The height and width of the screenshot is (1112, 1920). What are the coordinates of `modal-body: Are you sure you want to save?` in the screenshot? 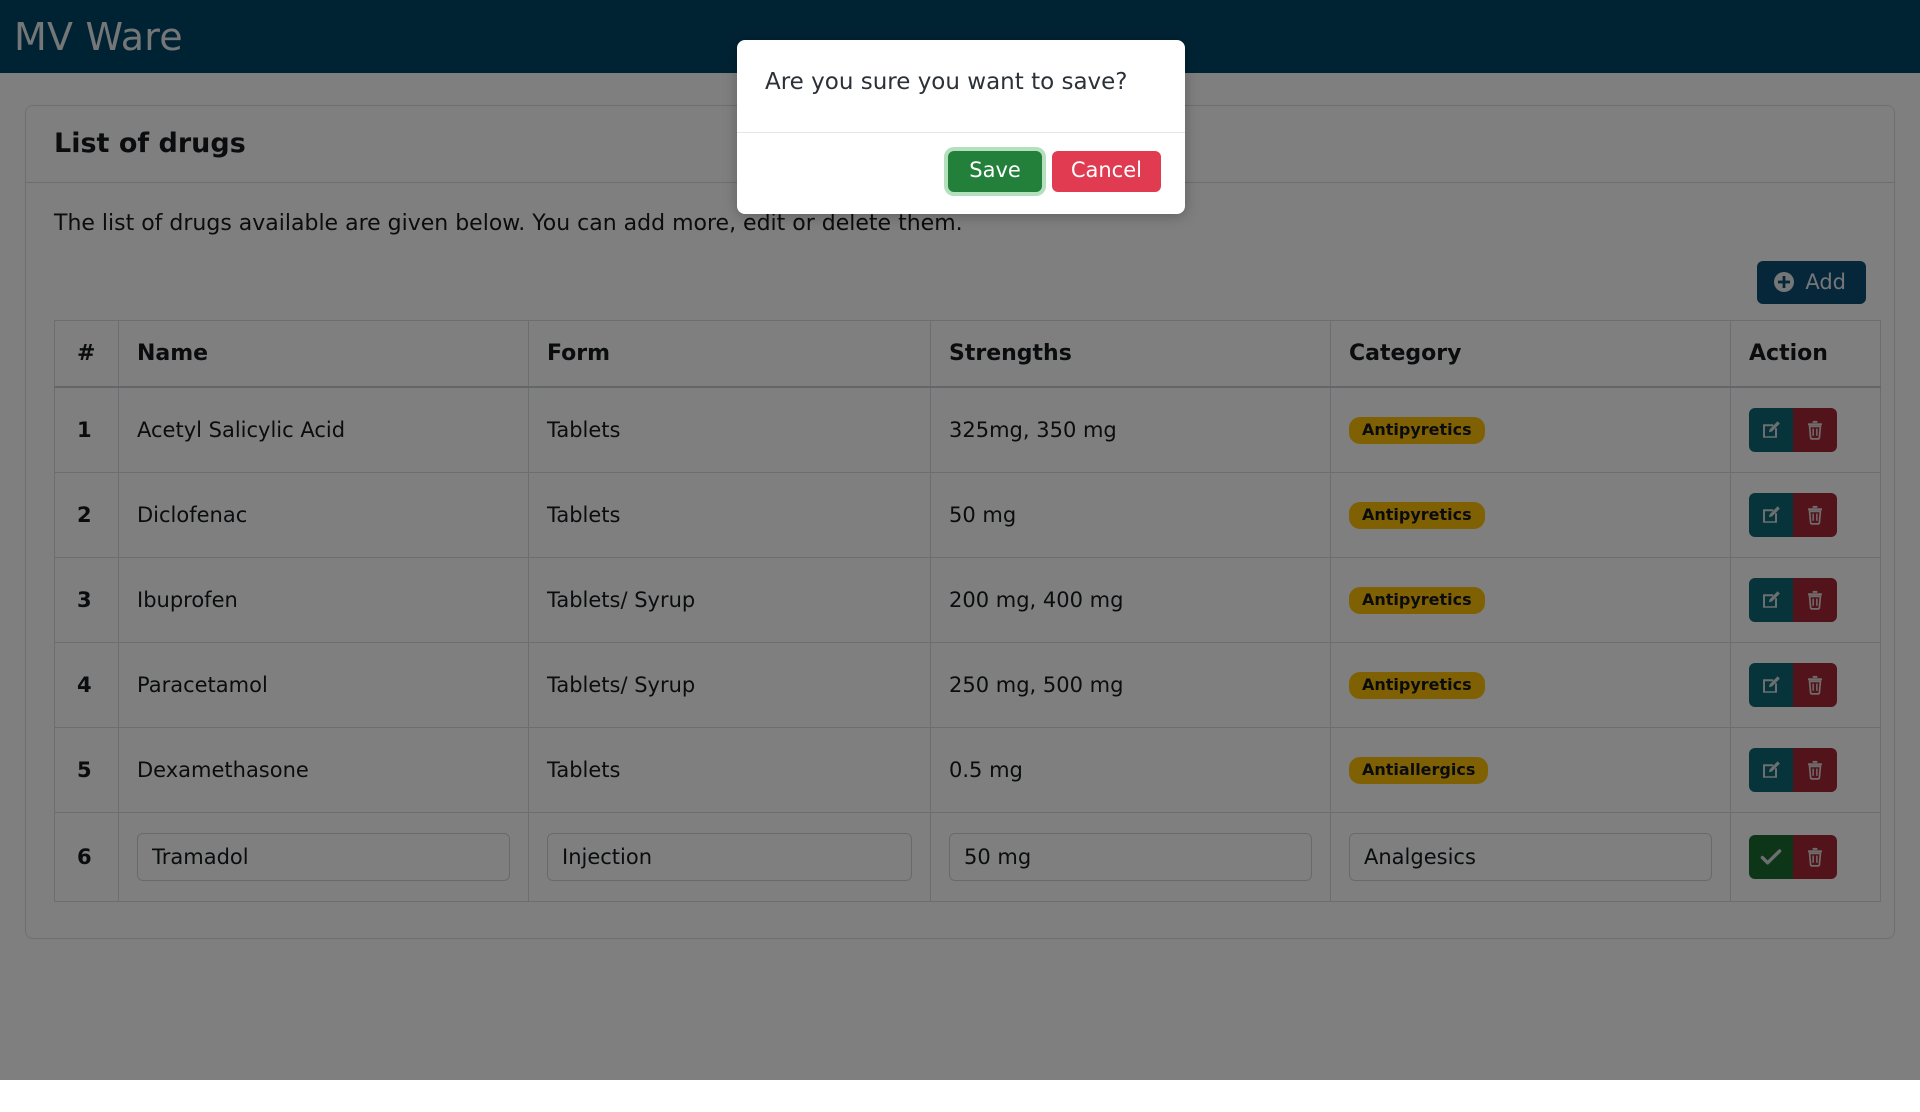 It's located at (961, 86).